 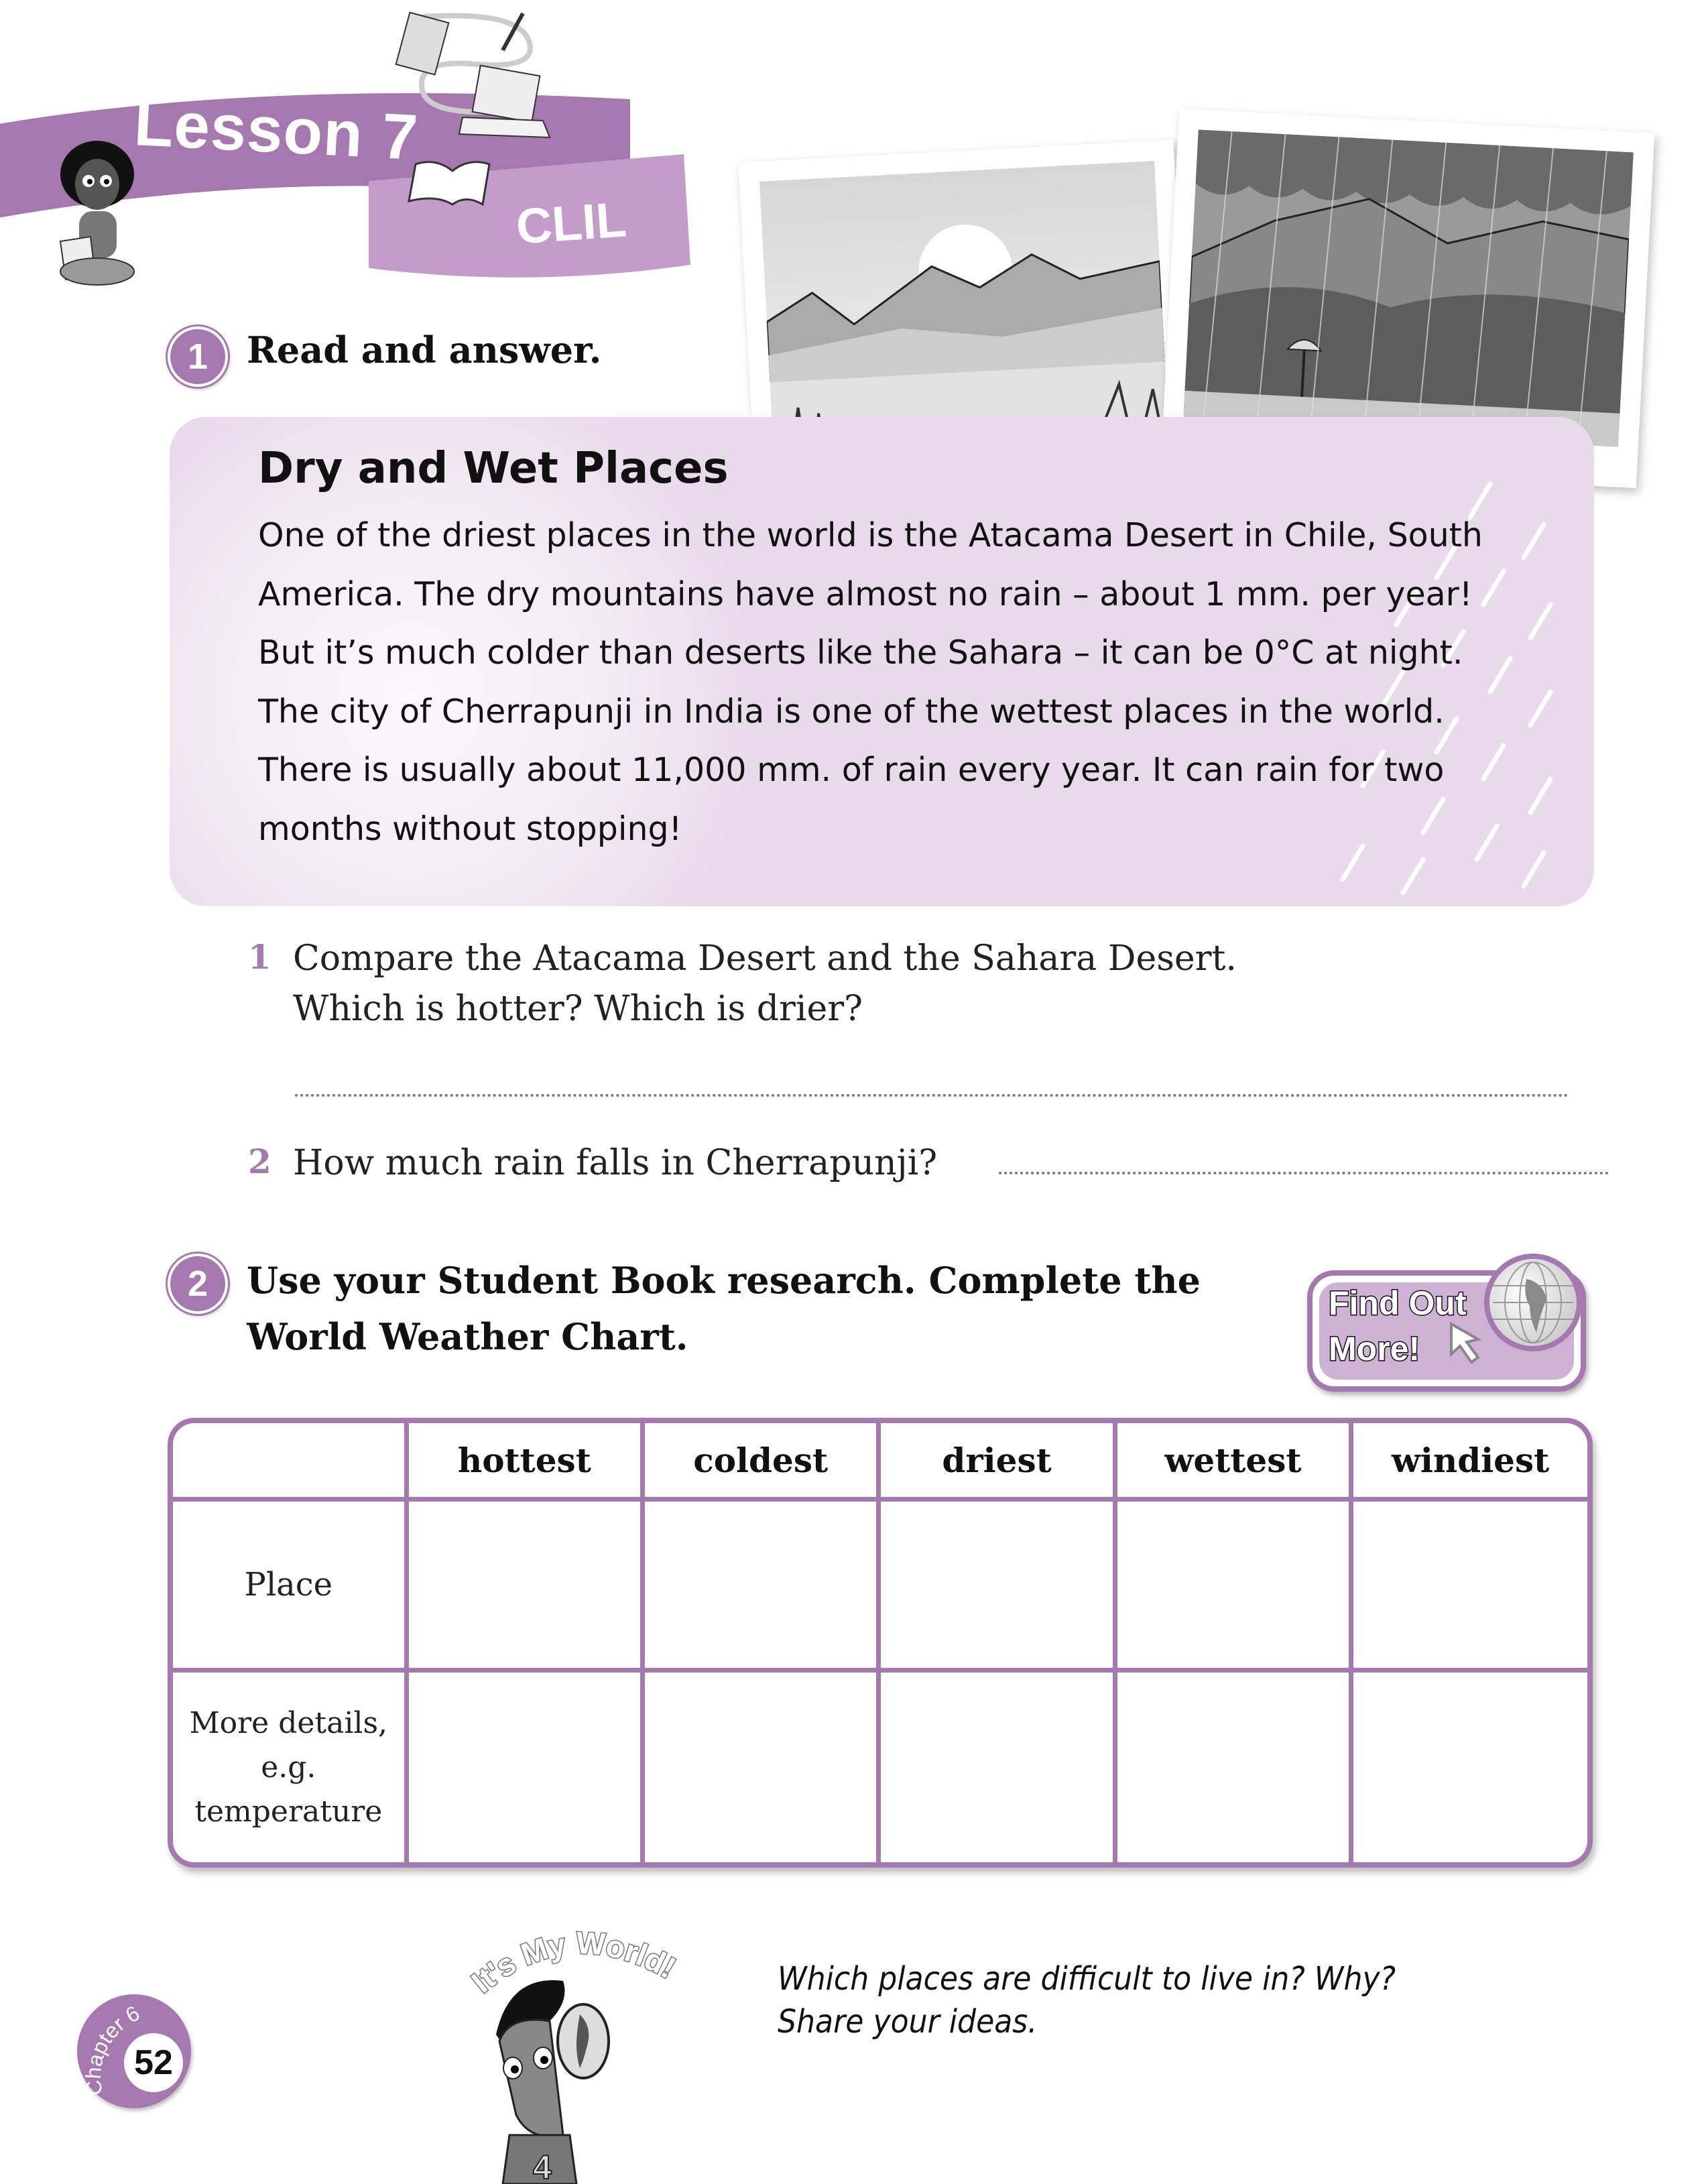 I want to click on row-label-place: Place, so click(x=291, y=1585).